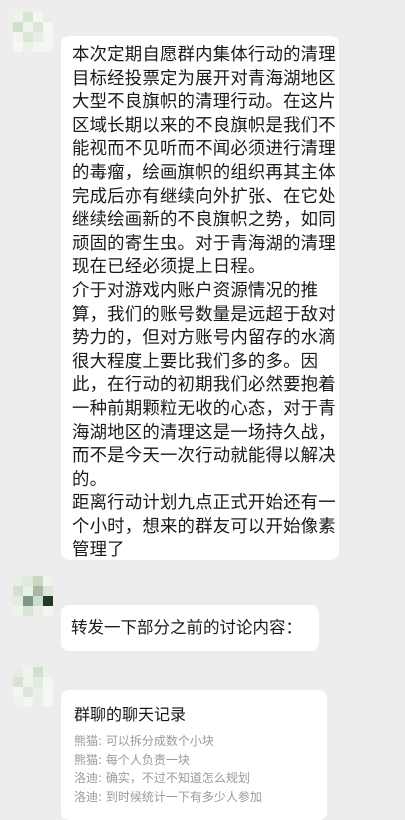  Describe the element at coordinates (132, 759) in the screenshot. I see `chat-record-line: 熊猫: 每个人负责一块` at that location.